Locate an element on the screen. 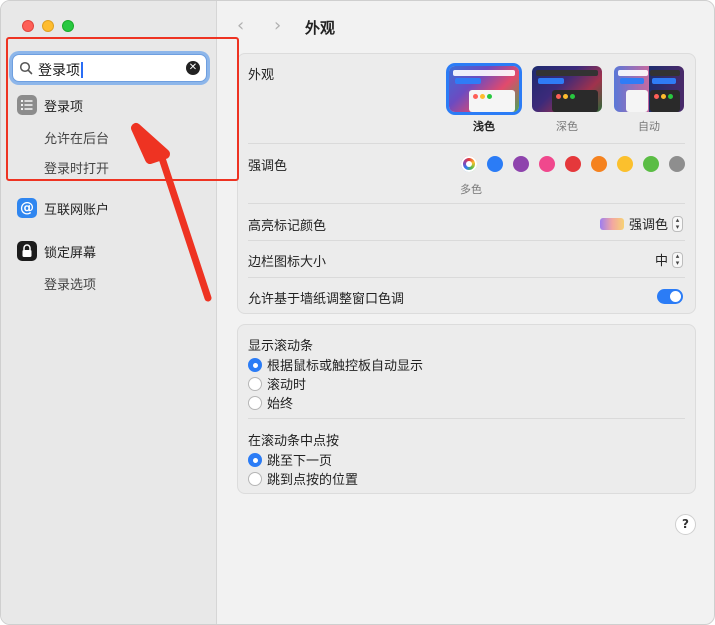 The height and width of the screenshot is (625, 715). accent-pink-swatch is located at coordinates (547, 164).